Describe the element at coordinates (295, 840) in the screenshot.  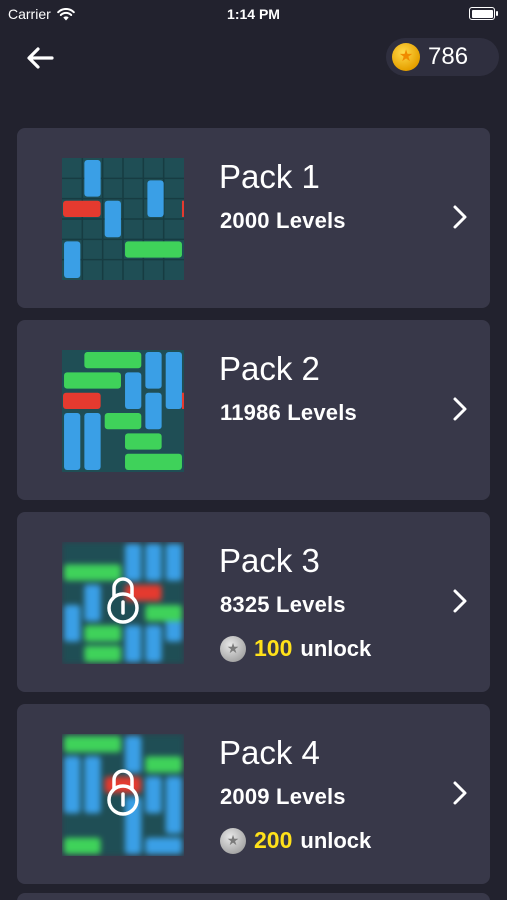
I see `unlock-price: ★ 200 unlock` at that location.